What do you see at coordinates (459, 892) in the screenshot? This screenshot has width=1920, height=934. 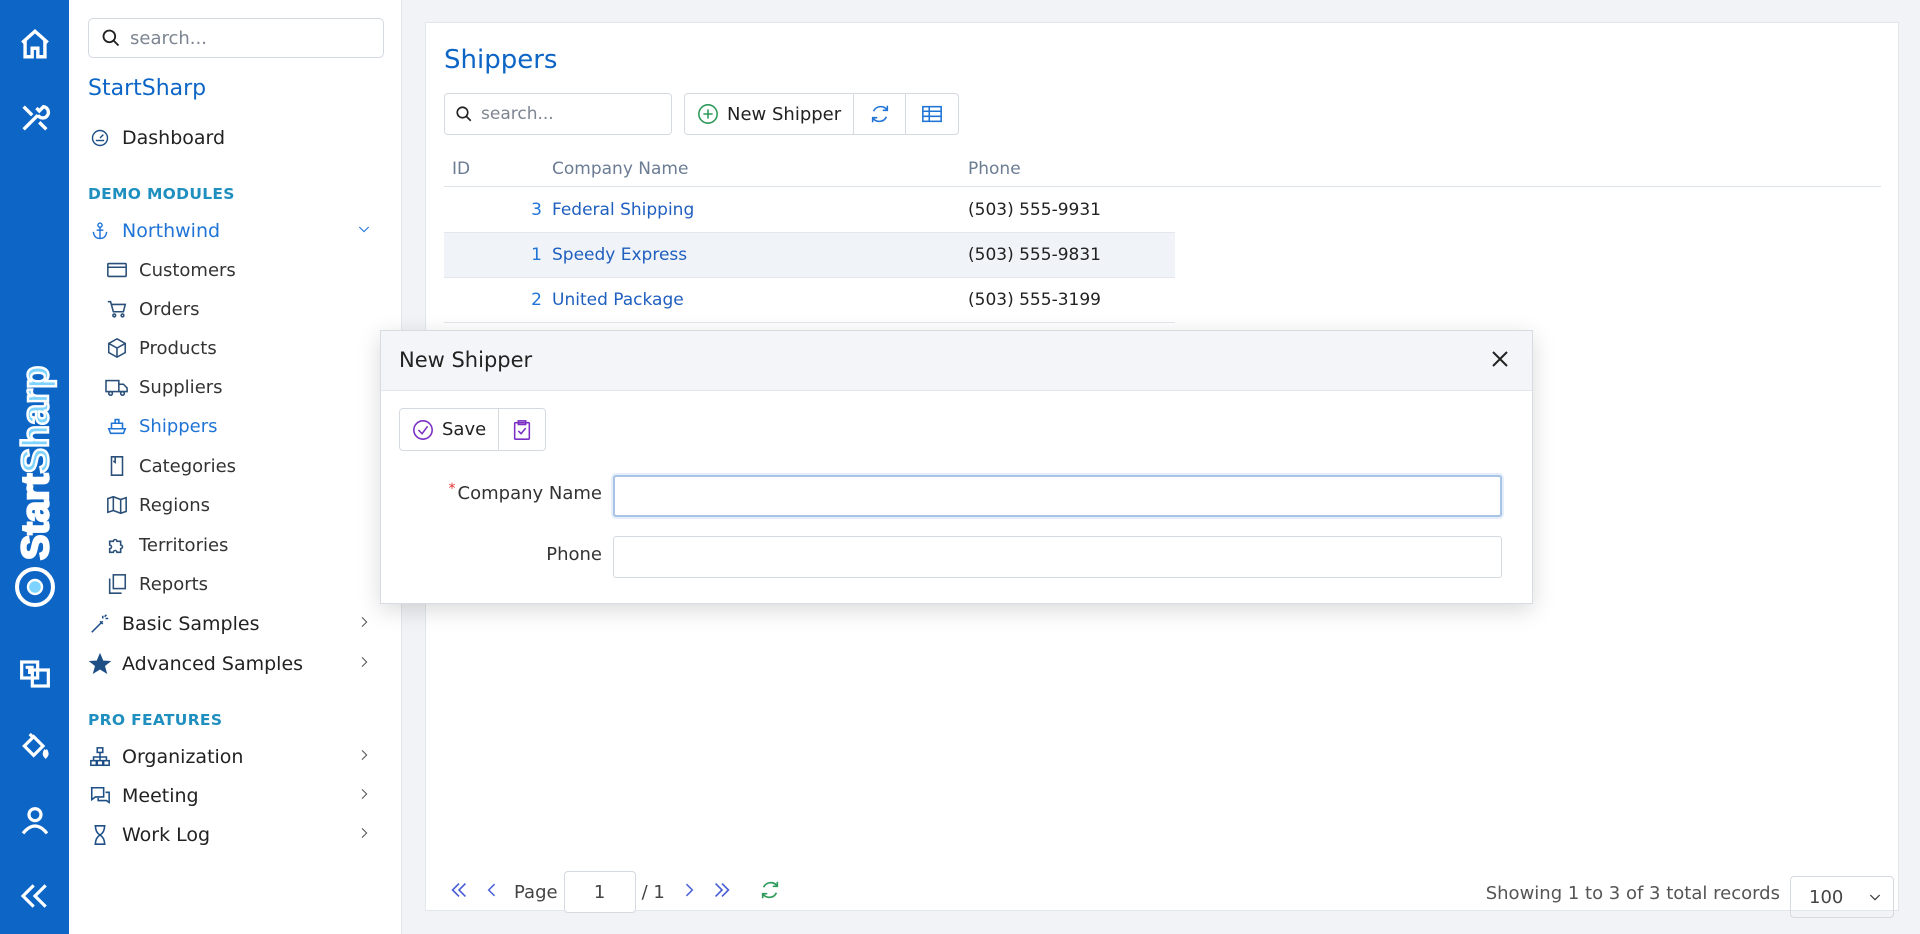 I see `first-page-icon` at bounding box center [459, 892].